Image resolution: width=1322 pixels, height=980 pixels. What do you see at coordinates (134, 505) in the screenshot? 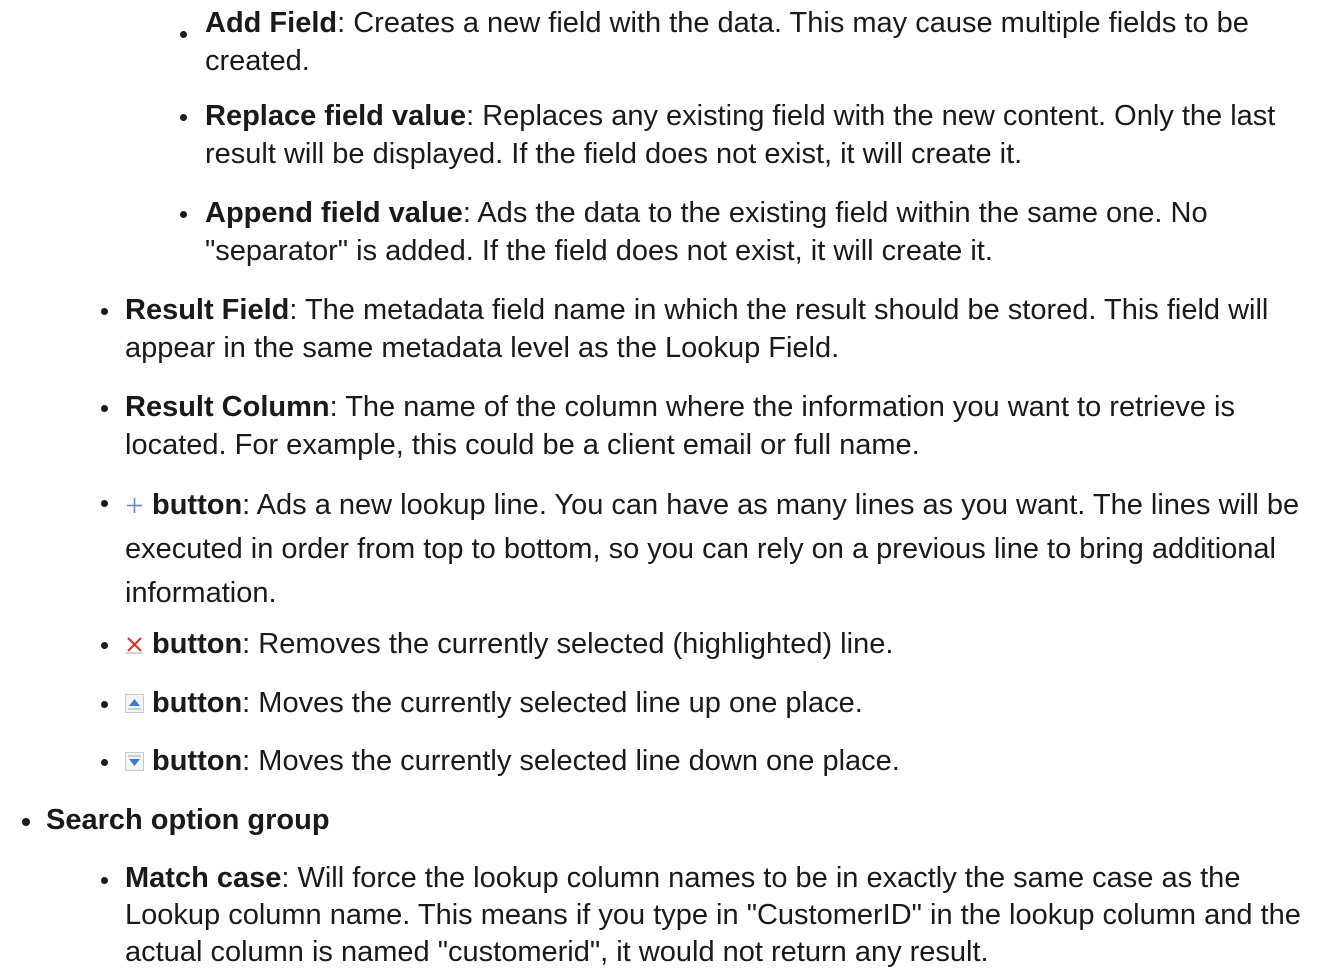
I see `plus-icon` at bounding box center [134, 505].